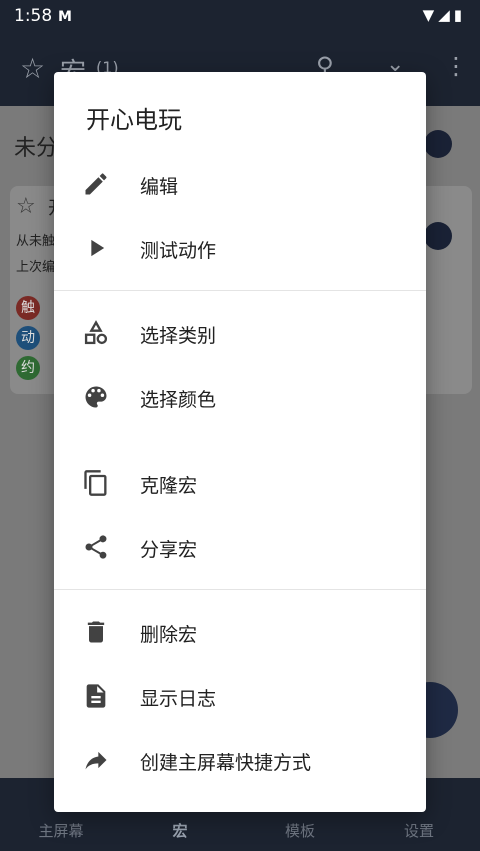 This screenshot has width=480, height=851. I want to click on category-label: 未分, so click(36, 148).